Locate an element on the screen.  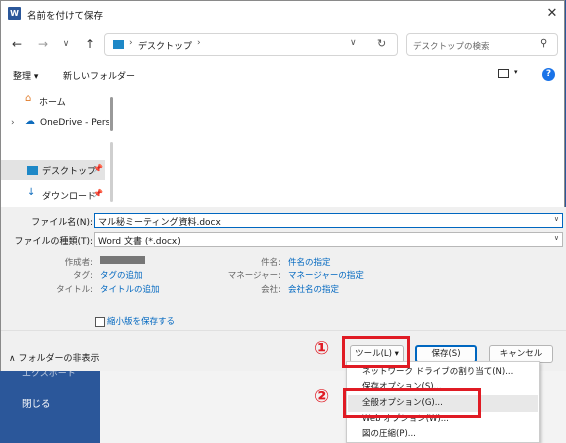
save-thumbnail-checkbox is located at coordinates (100, 322).